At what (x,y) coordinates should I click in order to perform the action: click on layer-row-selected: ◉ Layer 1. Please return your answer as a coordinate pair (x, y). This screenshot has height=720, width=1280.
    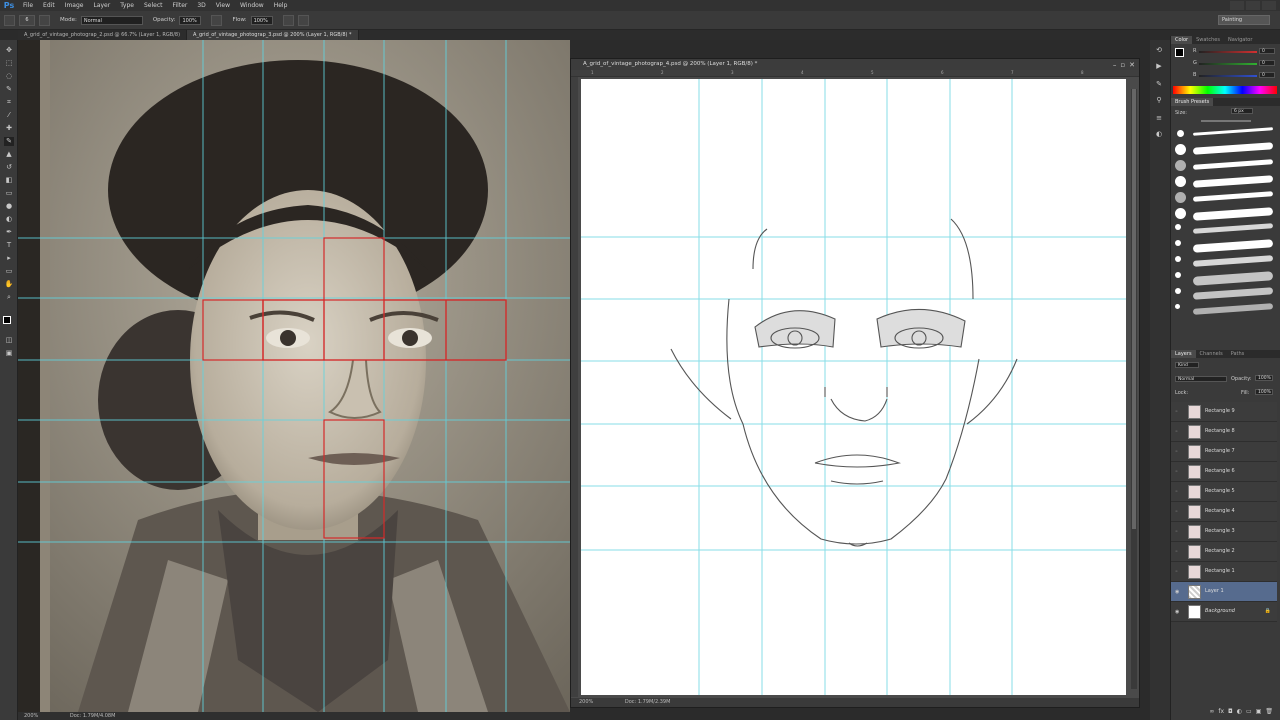
    Looking at the image, I should click on (1224, 592).